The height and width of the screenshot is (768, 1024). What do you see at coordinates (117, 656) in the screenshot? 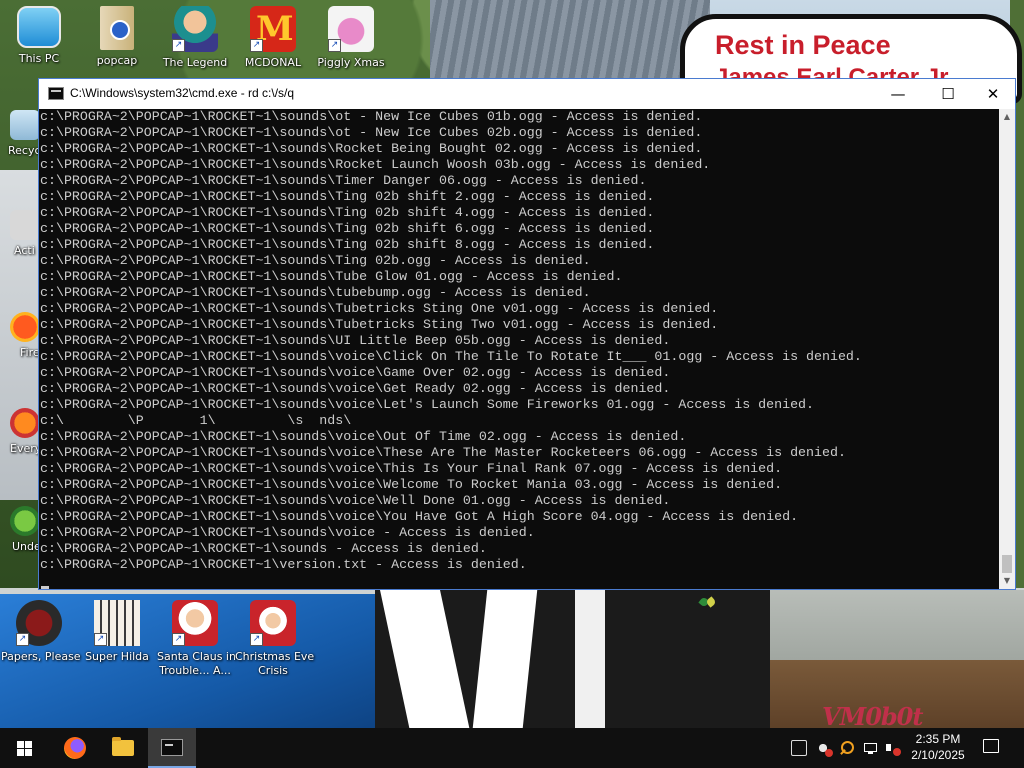
I see `desktop-icon-label: Super Hilda` at bounding box center [117, 656].